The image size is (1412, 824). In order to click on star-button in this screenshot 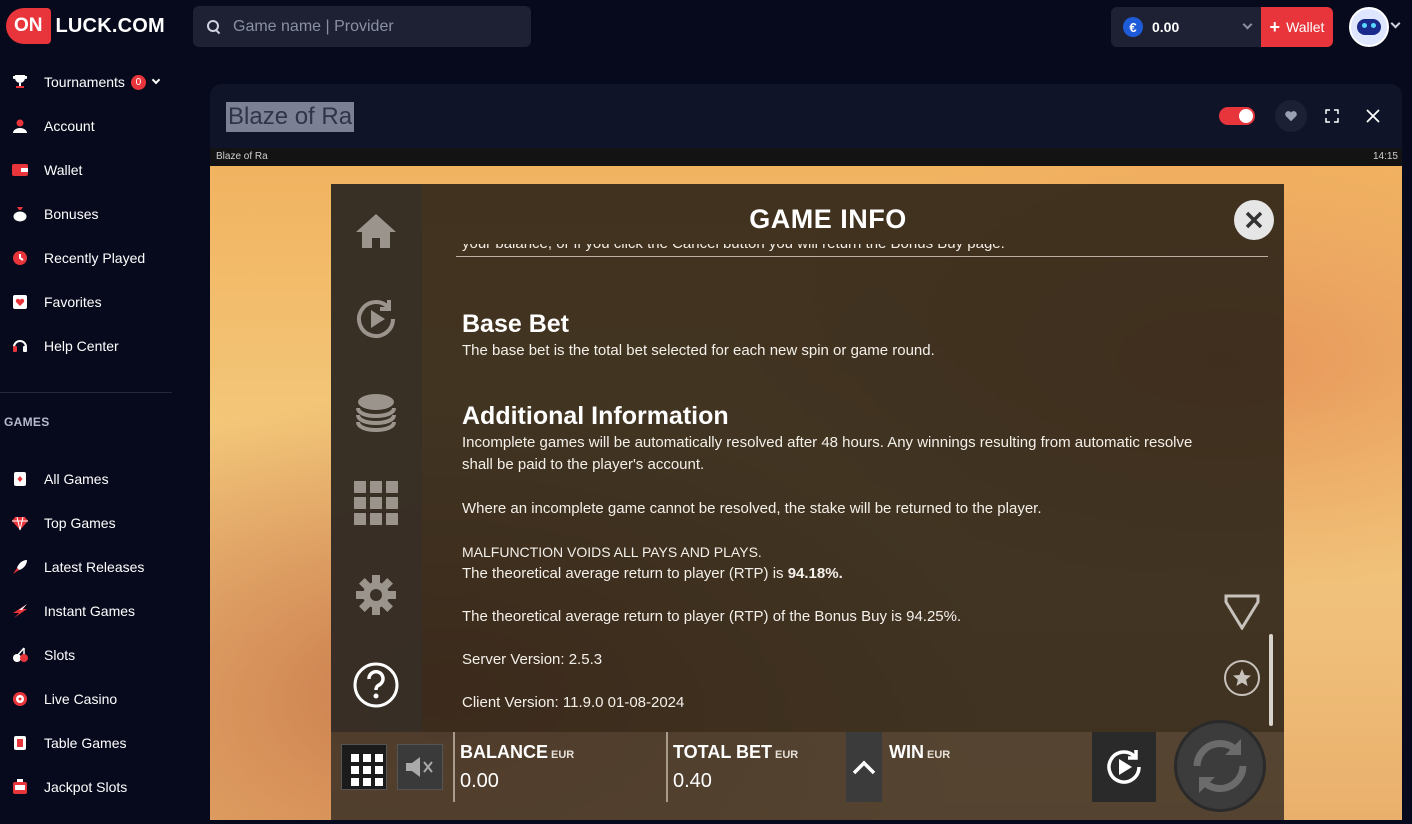, I will do `click(1242, 678)`.